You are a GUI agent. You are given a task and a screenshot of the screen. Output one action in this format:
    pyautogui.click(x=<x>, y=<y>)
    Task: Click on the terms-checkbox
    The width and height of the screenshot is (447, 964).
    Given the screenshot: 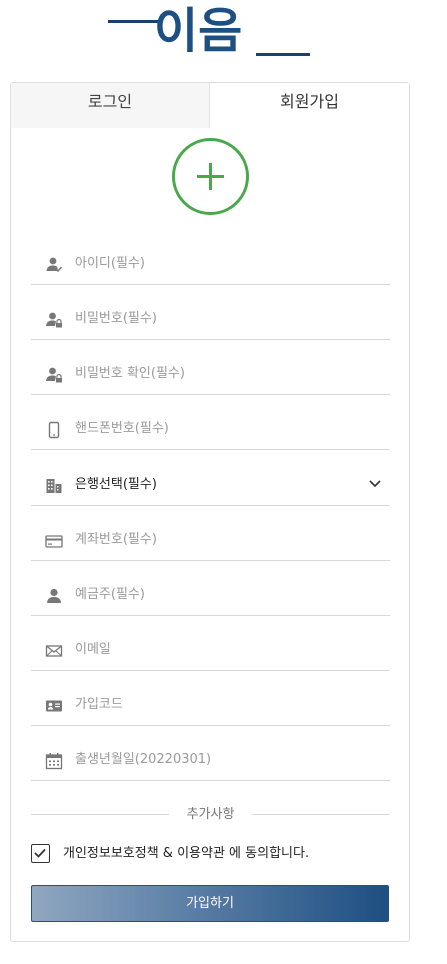 What is the action you would take?
    pyautogui.click(x=40, y=853)
    